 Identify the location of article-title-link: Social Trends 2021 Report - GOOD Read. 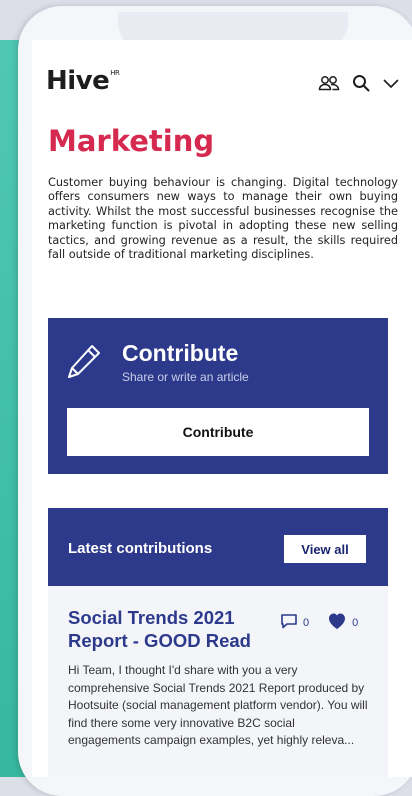
(175, 629).